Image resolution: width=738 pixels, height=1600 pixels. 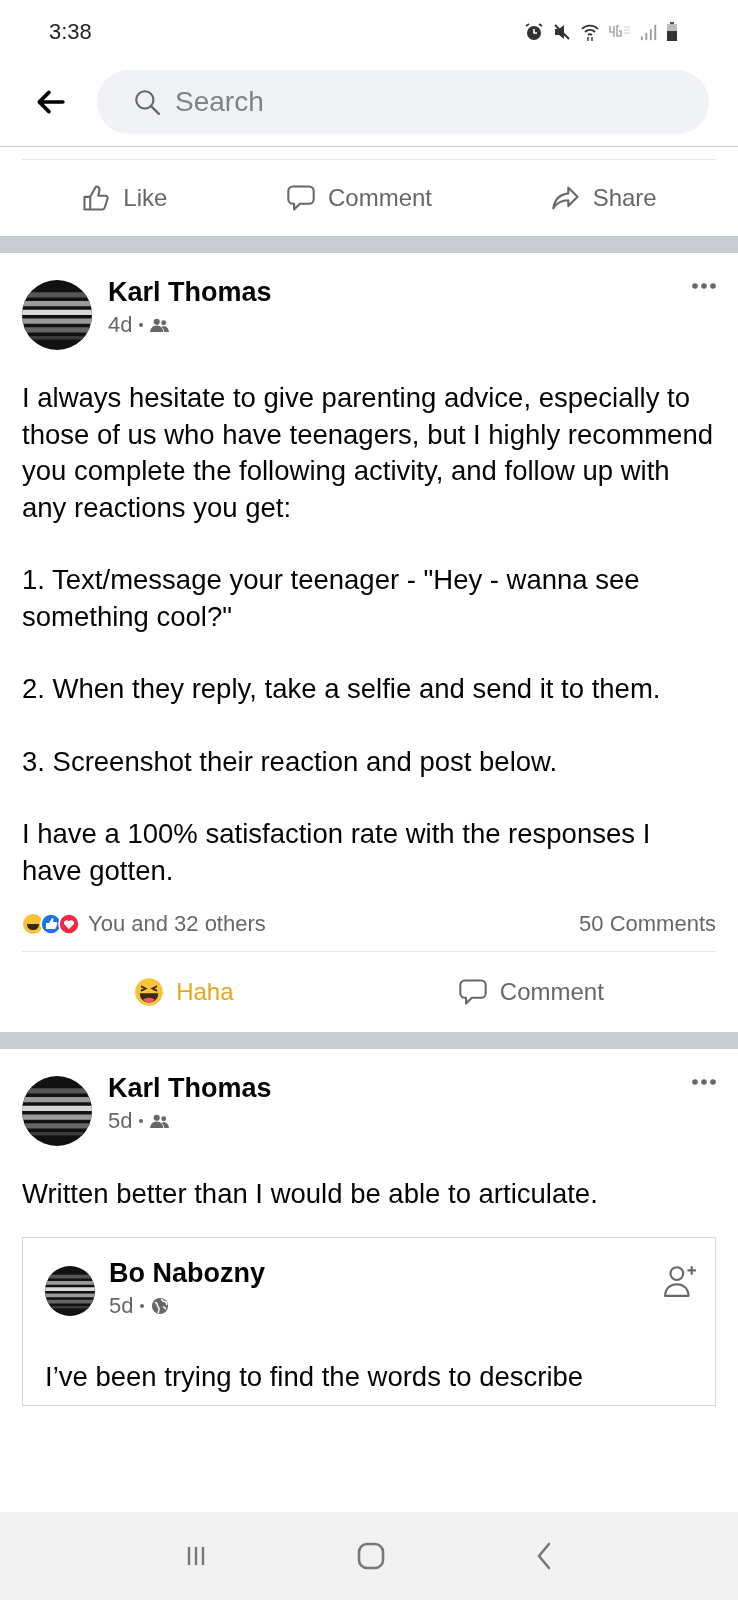 What do you see at coordinates (680, 1280) in the screenshot?
I see `add-friend-icon` at bounding box center [680, 1280].